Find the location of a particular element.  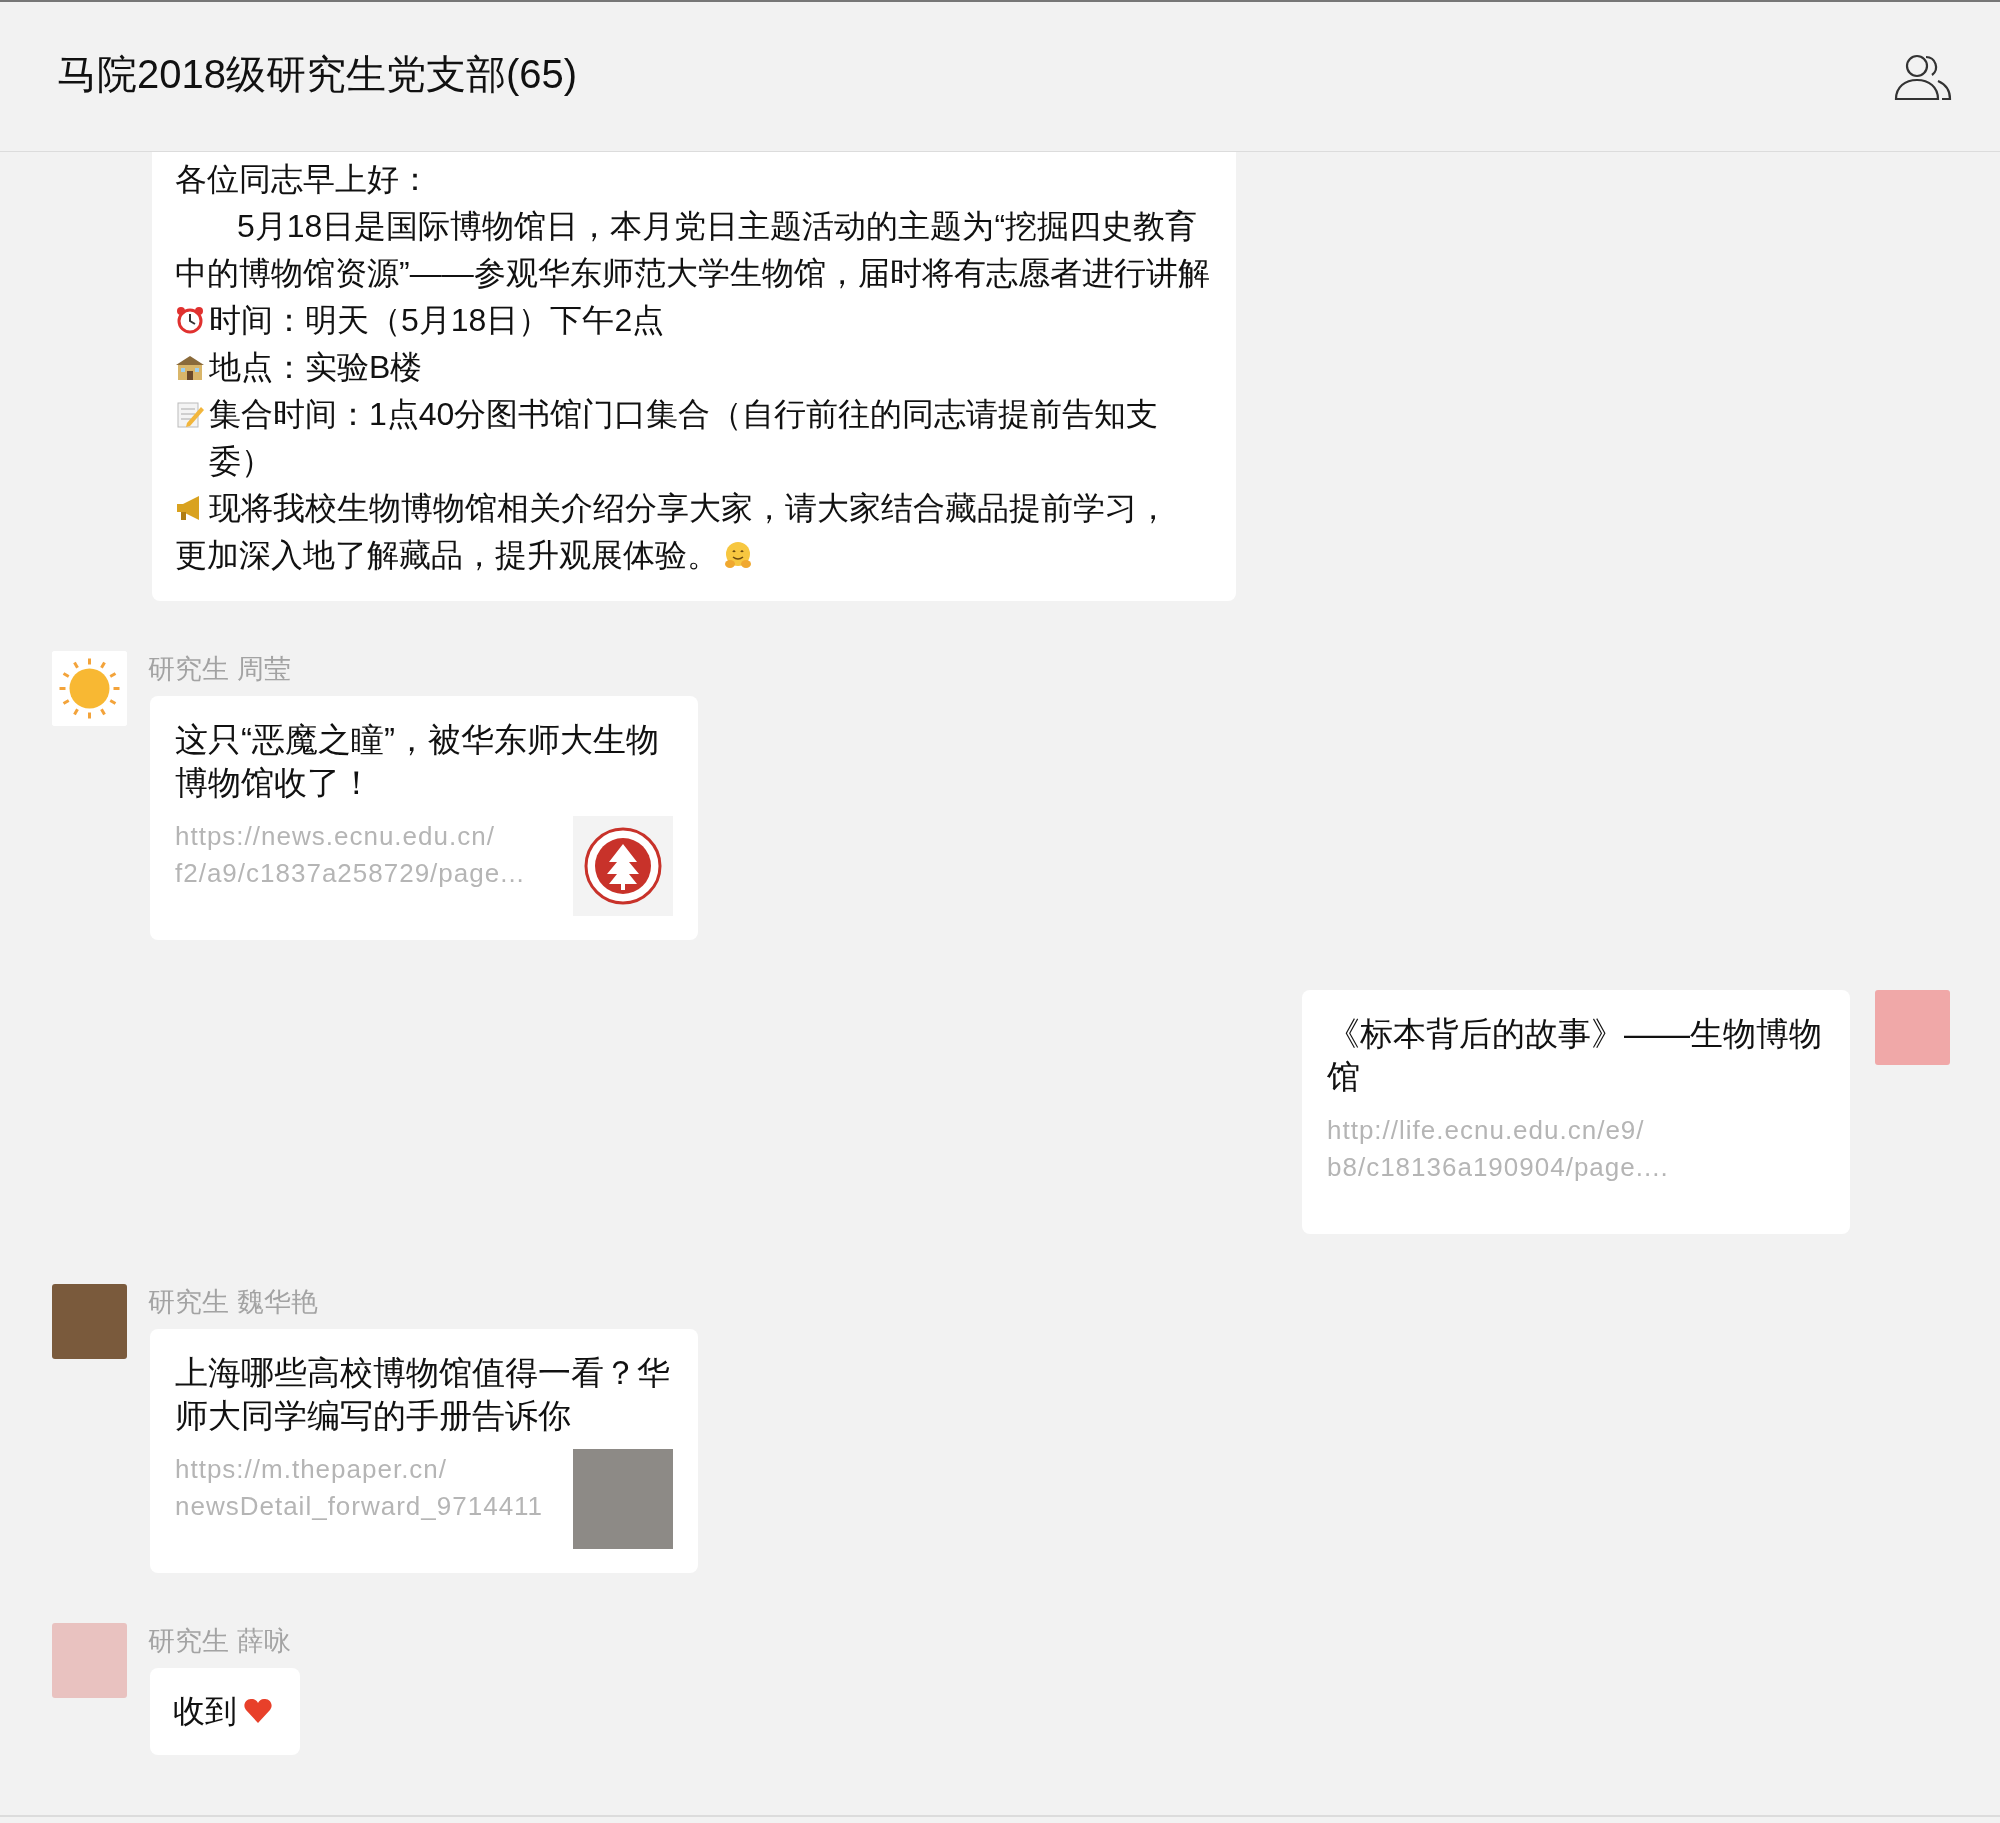

message-text: 地点：实验B楼 is located at coordinates (316, 367).